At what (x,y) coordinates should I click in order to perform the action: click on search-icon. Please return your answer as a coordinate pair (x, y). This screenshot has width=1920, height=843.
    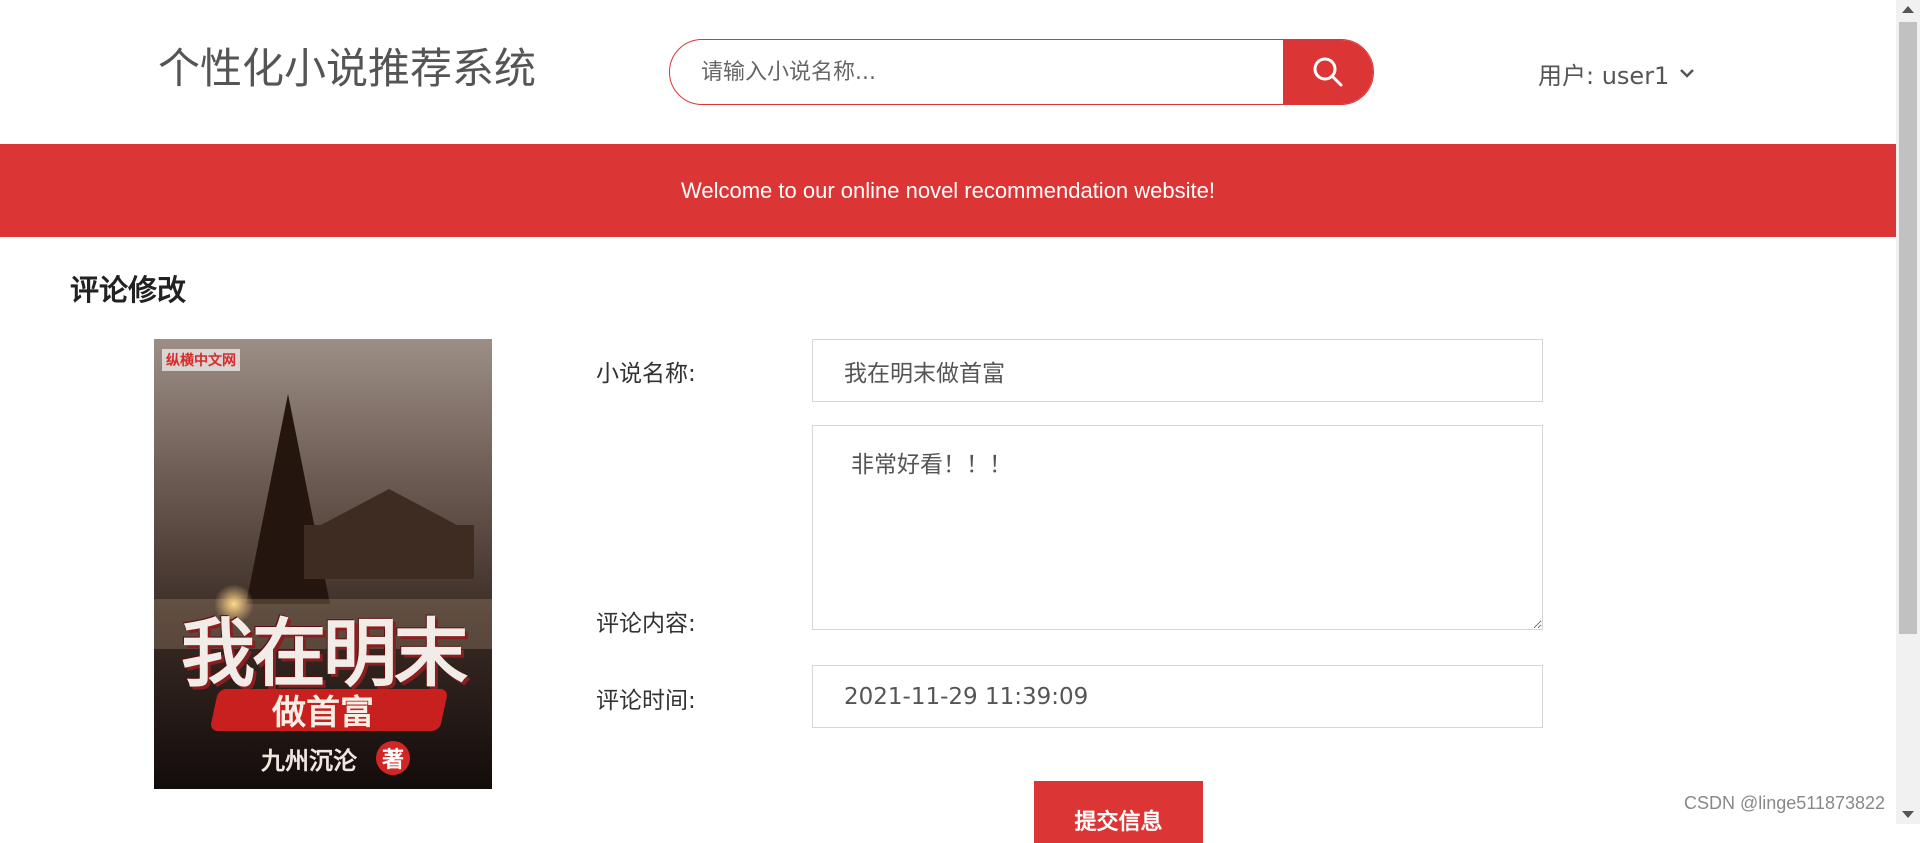
    Looking at the image, I should click on (1328, 72).